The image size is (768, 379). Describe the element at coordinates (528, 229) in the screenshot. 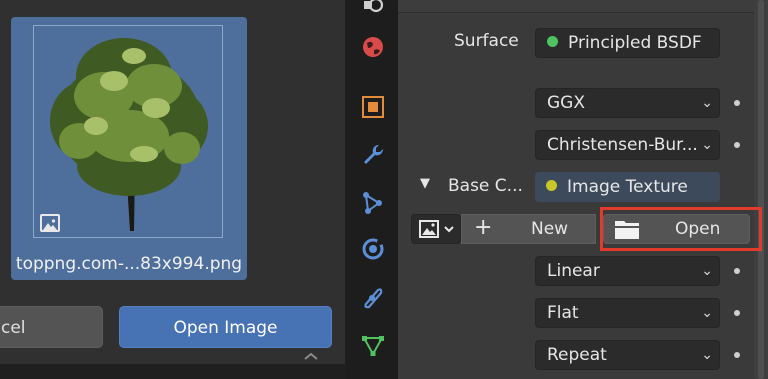

I see `new-image-button: + New` at that location.